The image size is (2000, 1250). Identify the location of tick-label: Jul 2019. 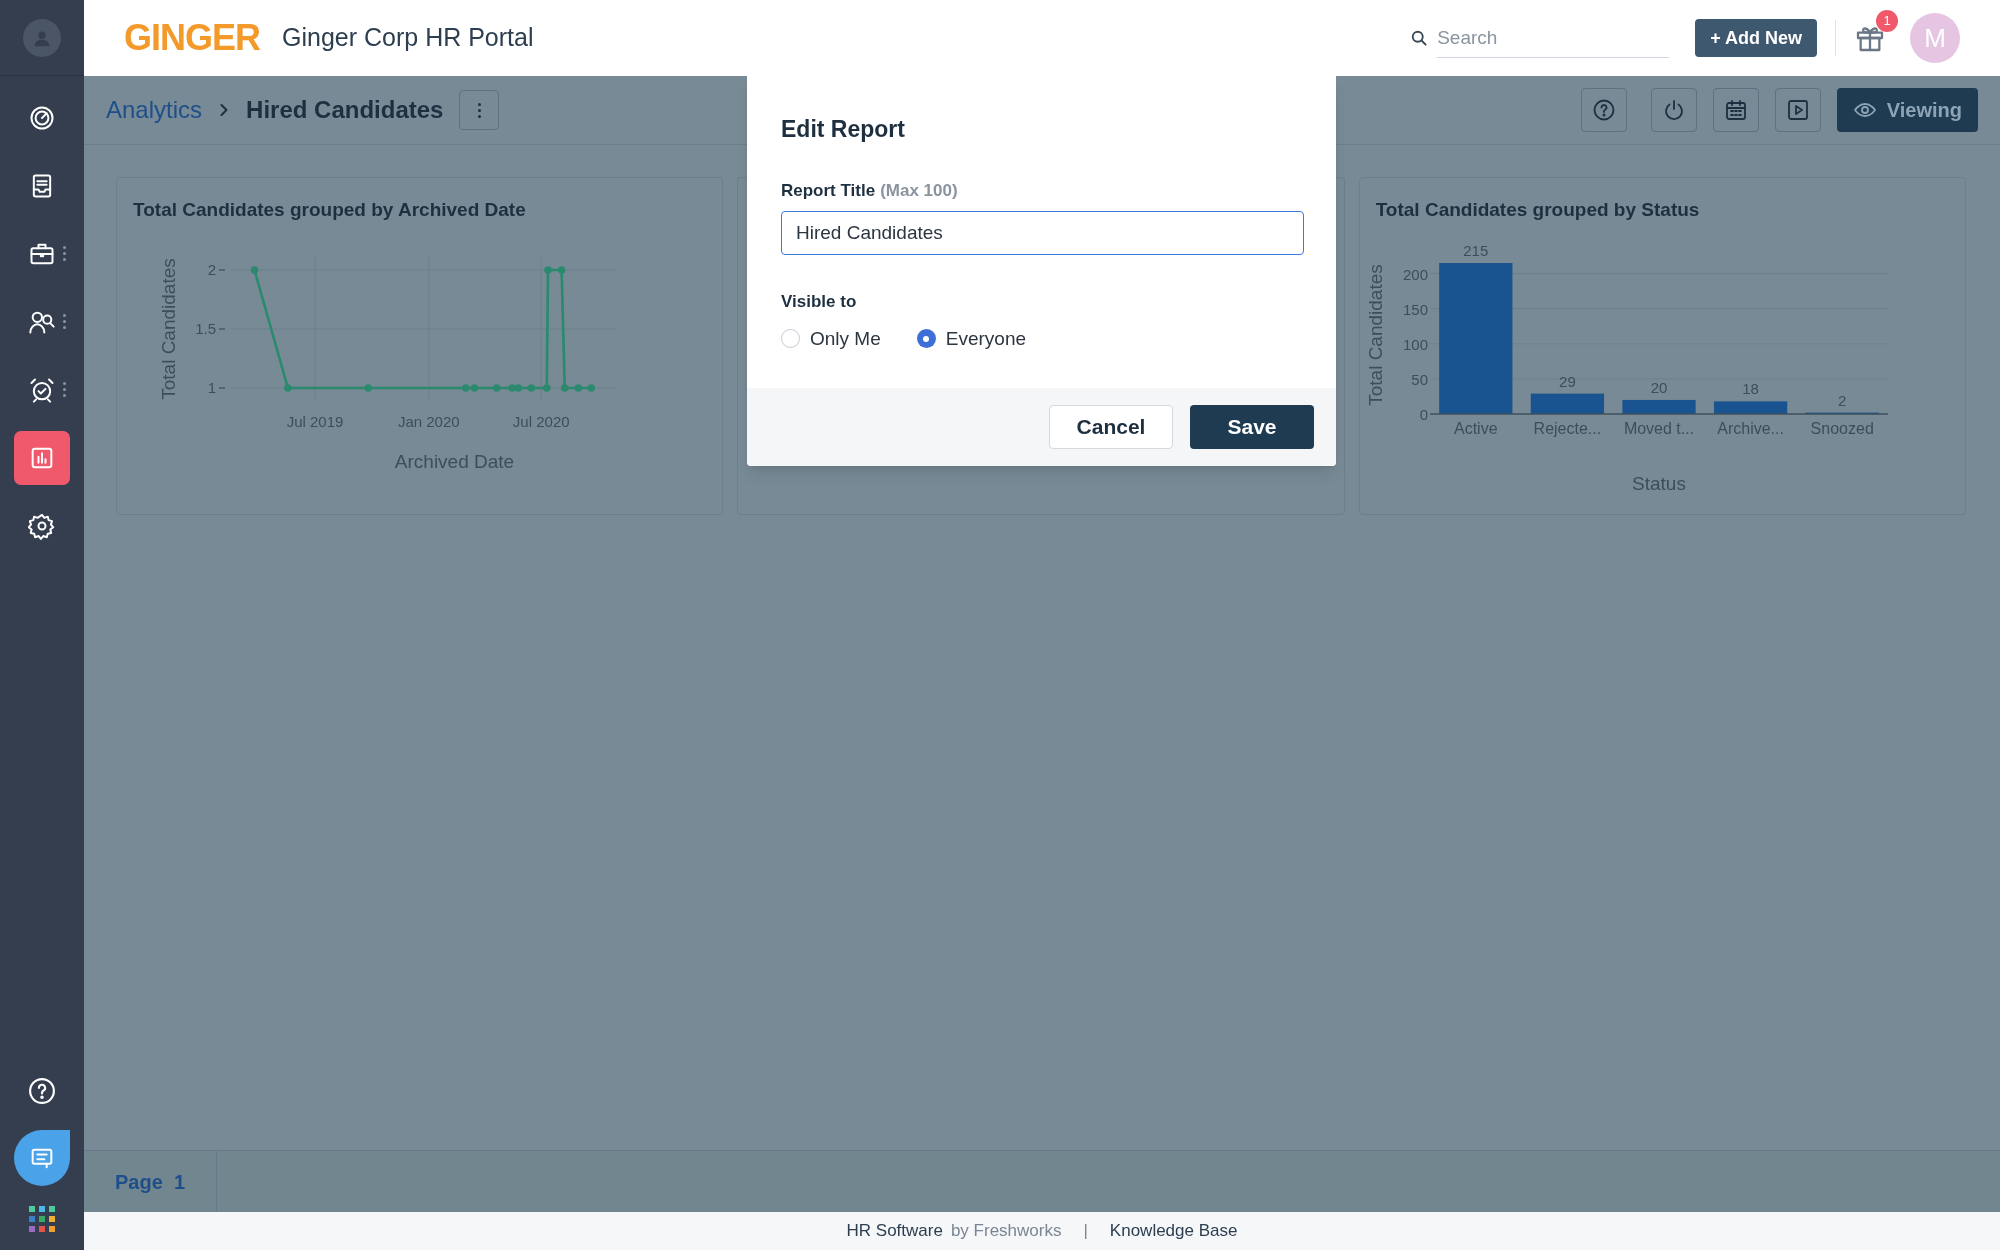
(315, 421).